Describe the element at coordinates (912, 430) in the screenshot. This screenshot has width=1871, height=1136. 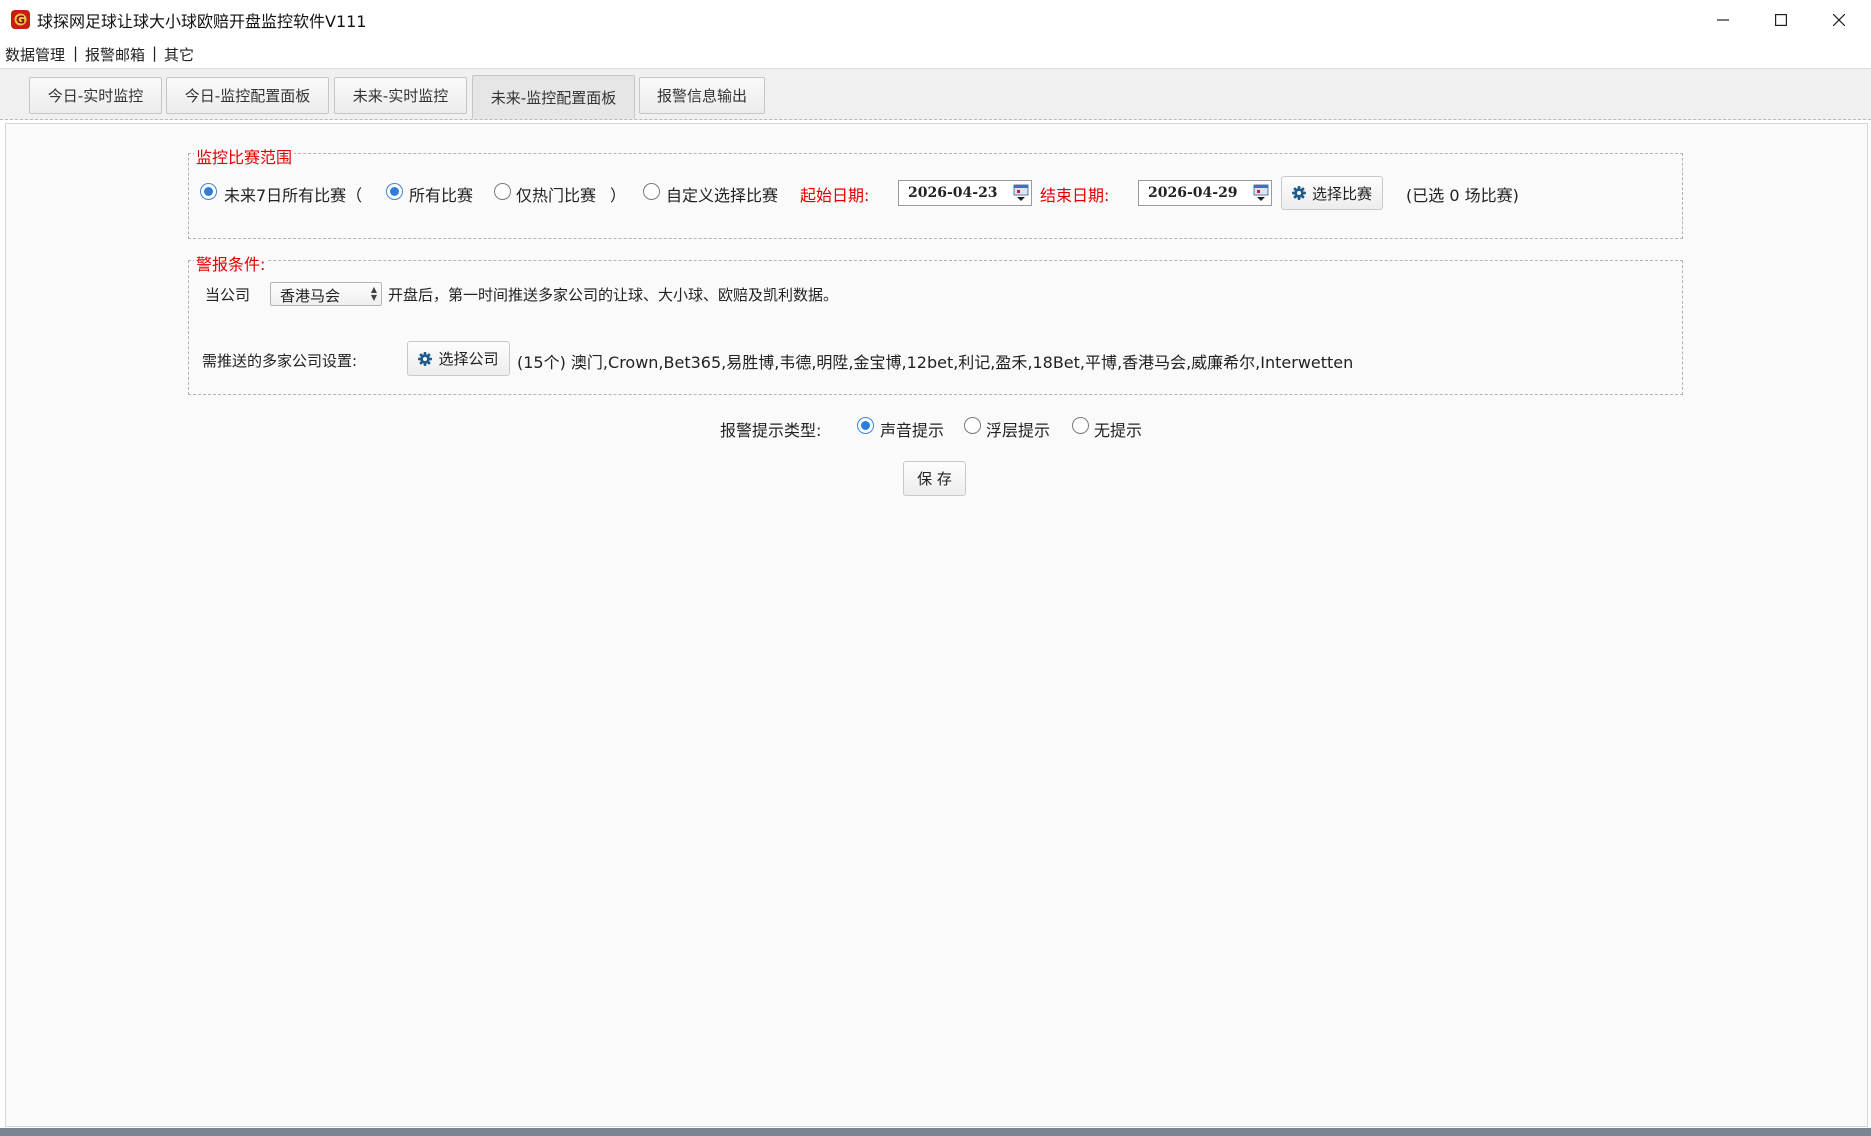
I see `radio-sound-alert-label: 声音提示` at that location.